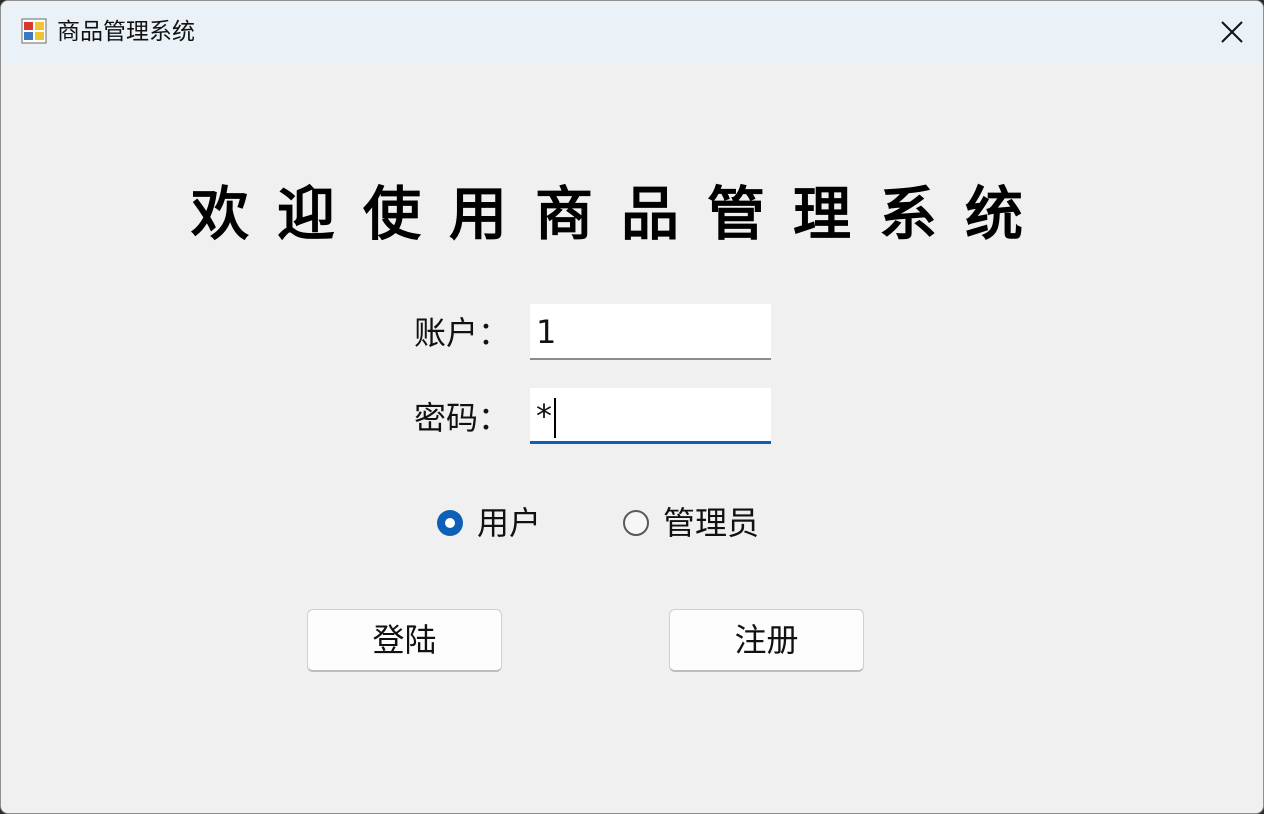  I want to click on text-caret, so click(555, 418).